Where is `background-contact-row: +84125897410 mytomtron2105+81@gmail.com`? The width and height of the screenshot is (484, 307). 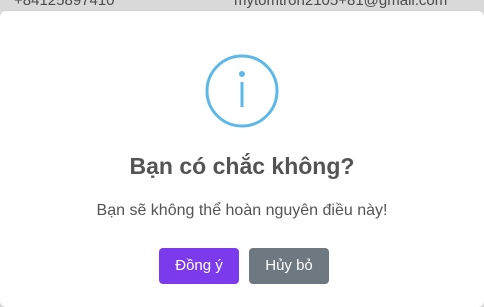
background-contact-row: +84125897410 mytomtron2105+81@gmail.com is located at coordinates (242, 5).